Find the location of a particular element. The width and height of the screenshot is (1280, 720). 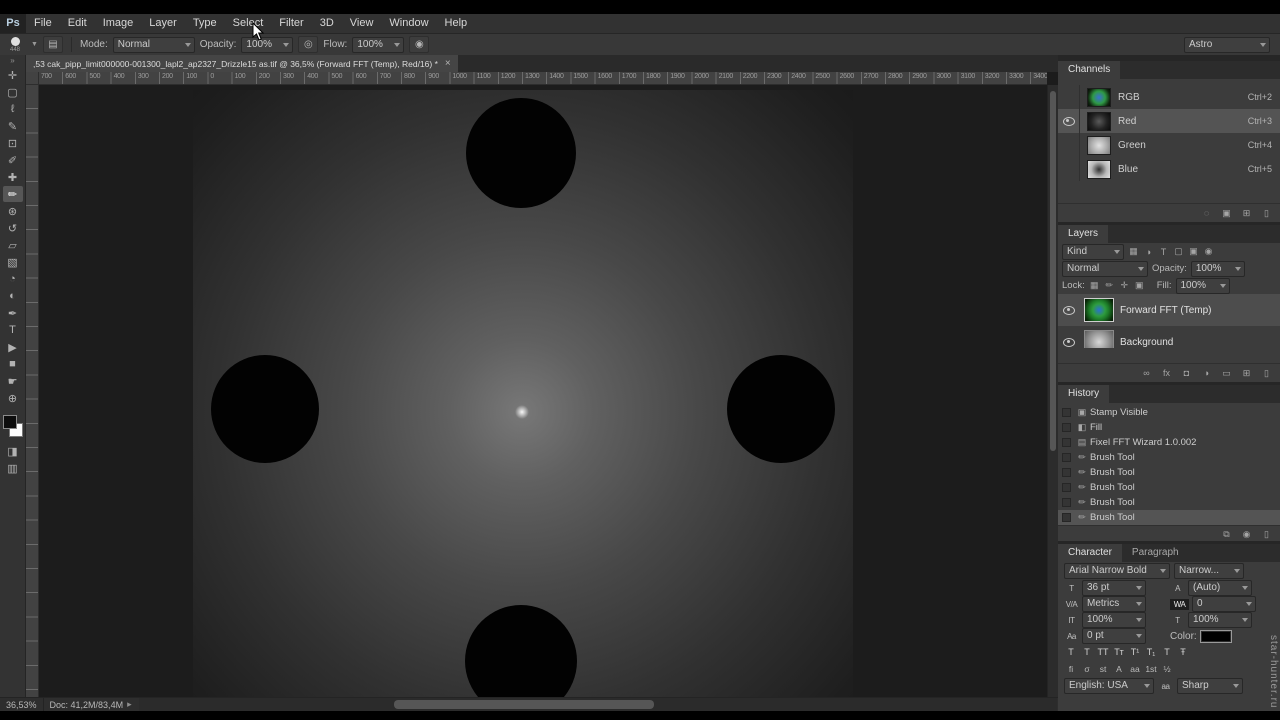

clone-stamp-tool: ⊛ is located at coordinates (13, 211).